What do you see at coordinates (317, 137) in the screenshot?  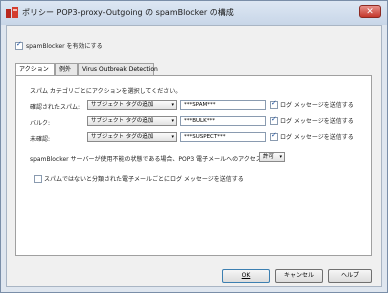 I see `log-label-suspect: ログ メッセージを送信する` at bounding box center [317, 137].